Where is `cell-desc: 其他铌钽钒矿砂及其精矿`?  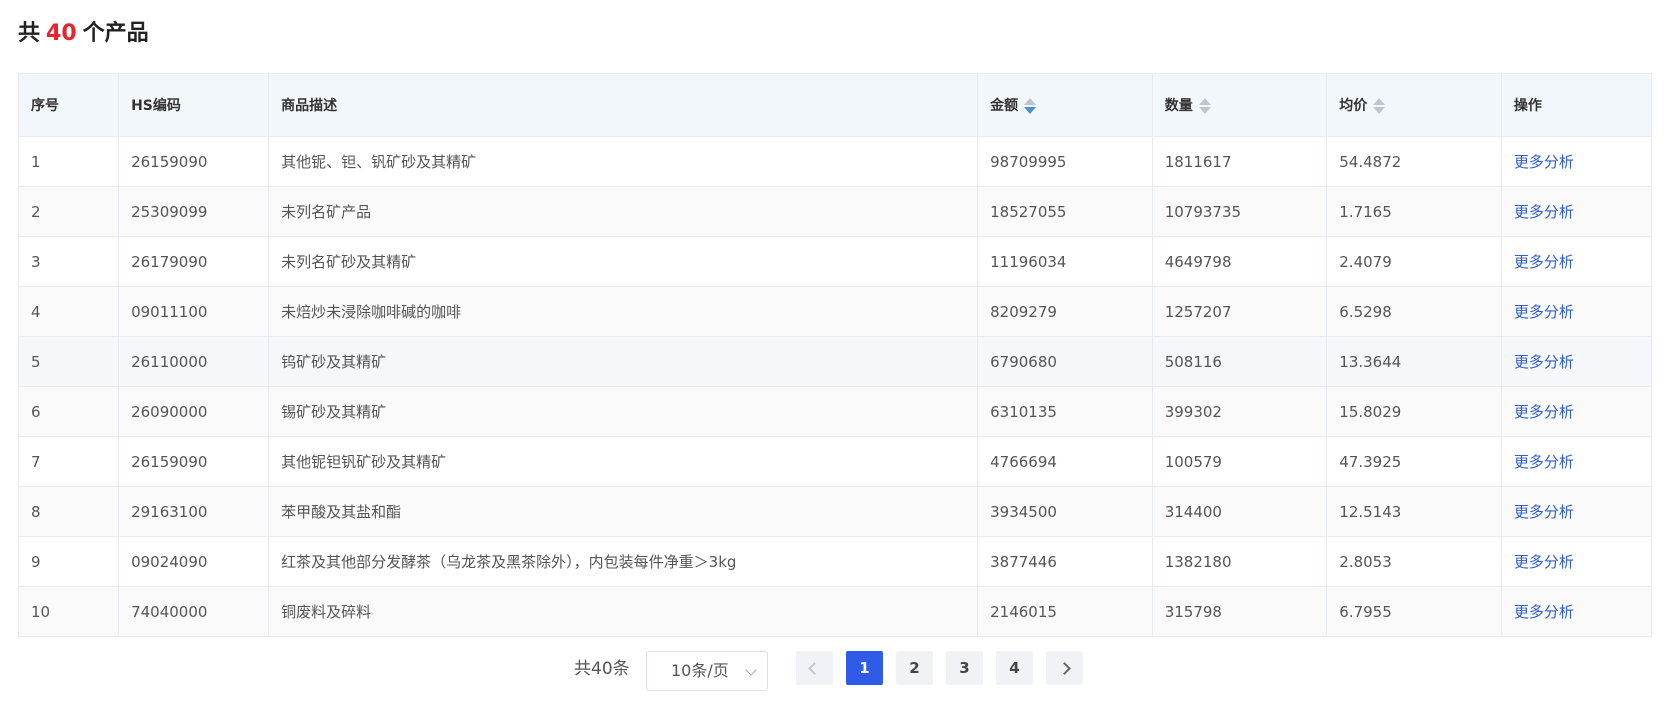
cell-desc: 其他铌钽钒矿砂及其精矿 is located at coordinates (623, 461).